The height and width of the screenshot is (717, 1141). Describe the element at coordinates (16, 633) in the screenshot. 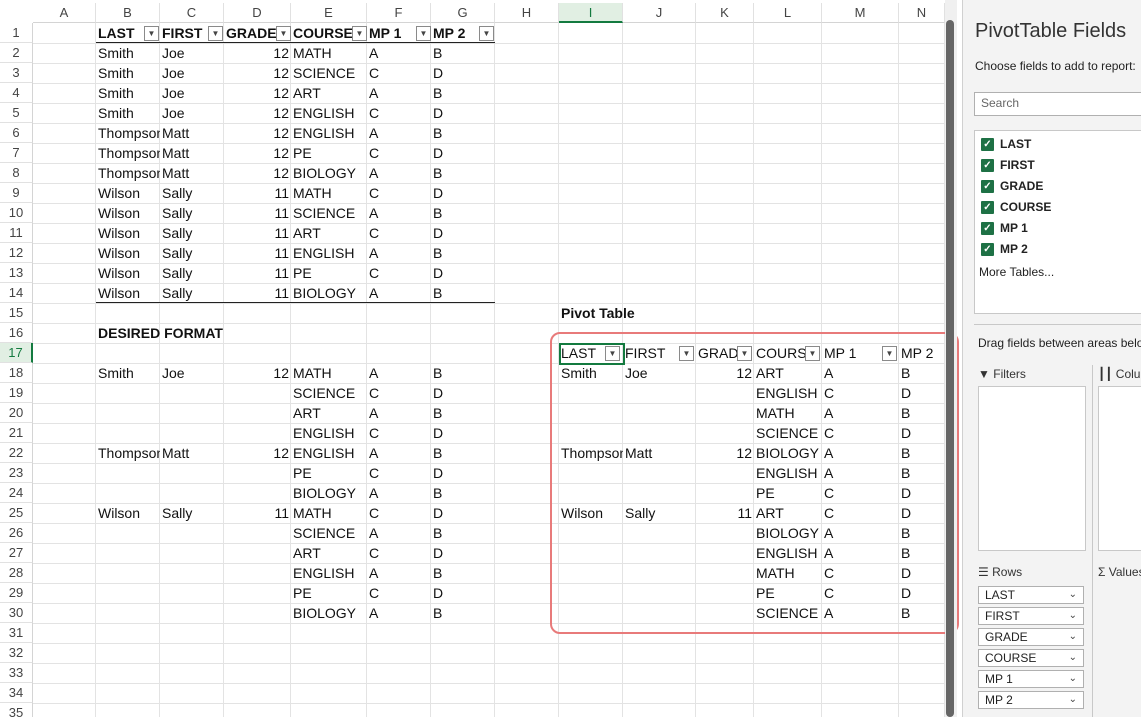

I see `row-header-31: 31` at that location.